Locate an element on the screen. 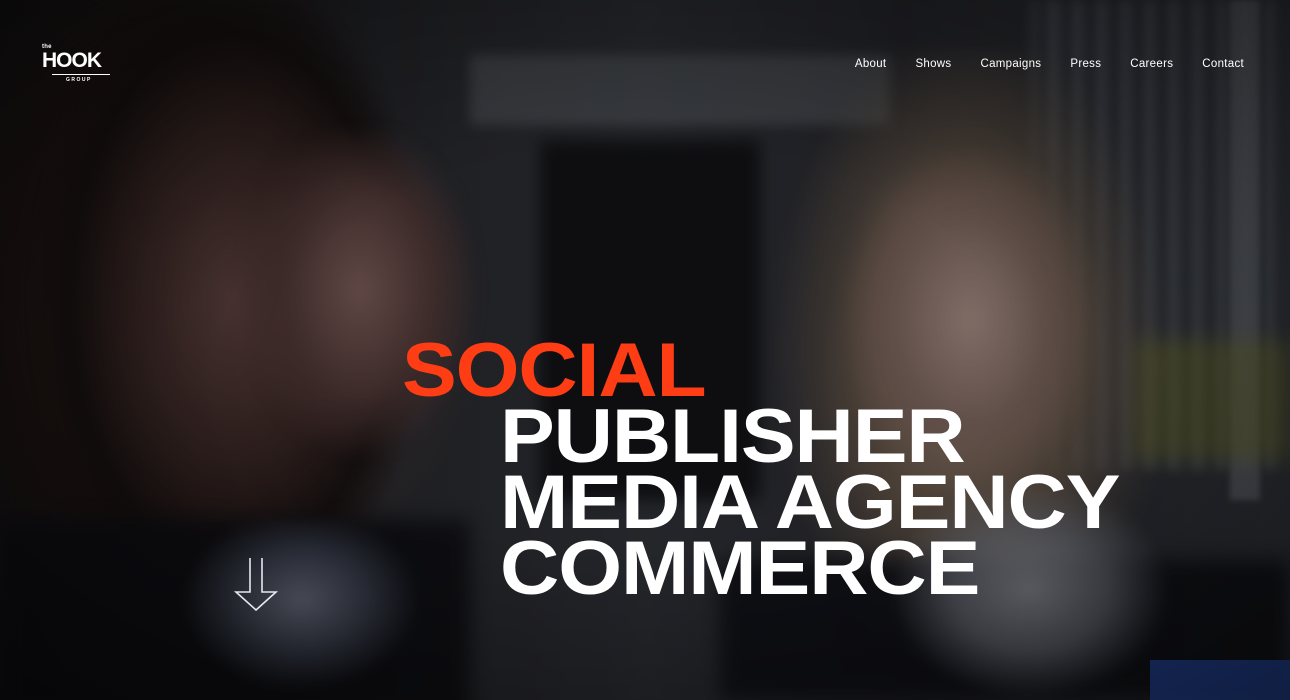 The image size is (1290, 700). nav-about: About is located at coordinates (871, 64).